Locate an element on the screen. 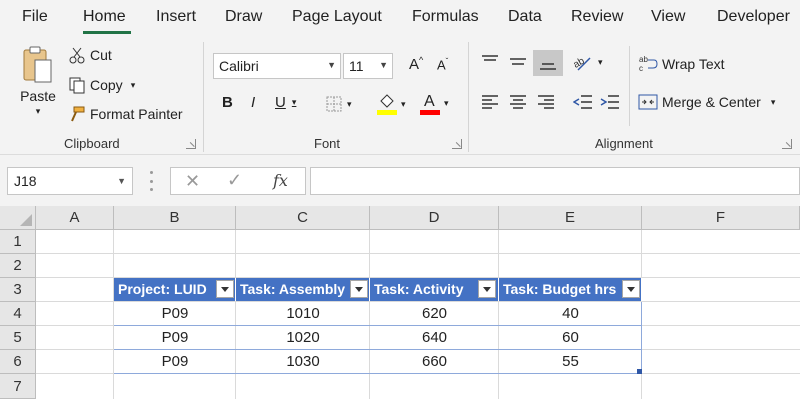 Image resolution: width=800 pixels, height=399 pixels. cut-button: Cut is located at coordinates (90, 55).